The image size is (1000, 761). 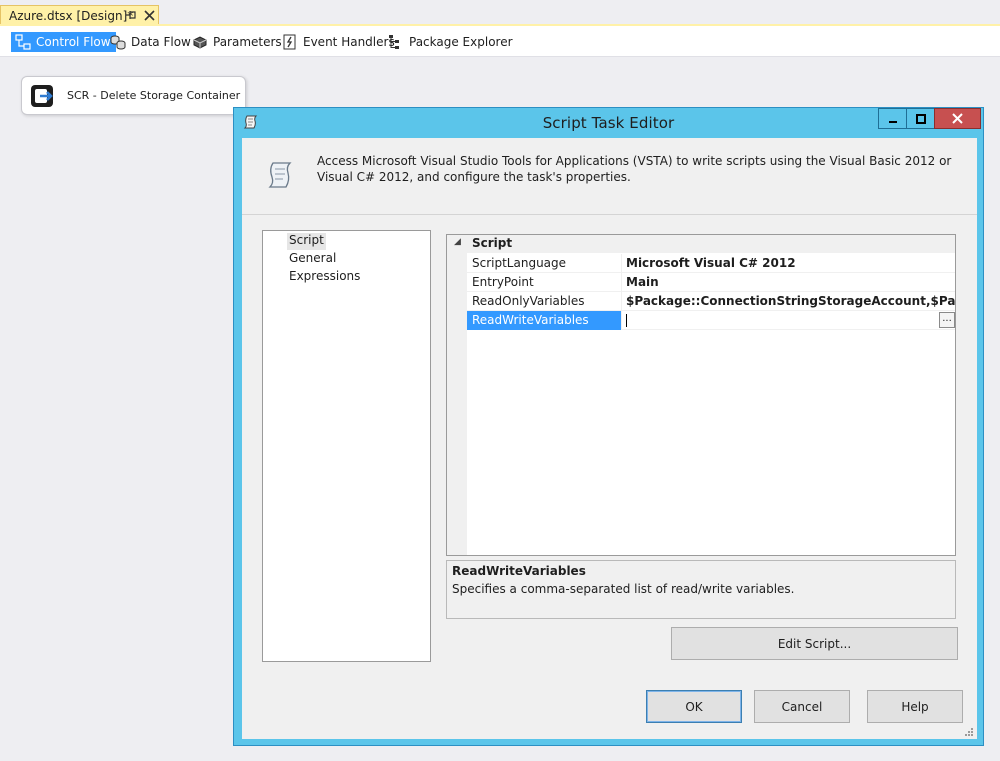 I want to click on tab-parameters: Parameters, so click(x=237, y=42).